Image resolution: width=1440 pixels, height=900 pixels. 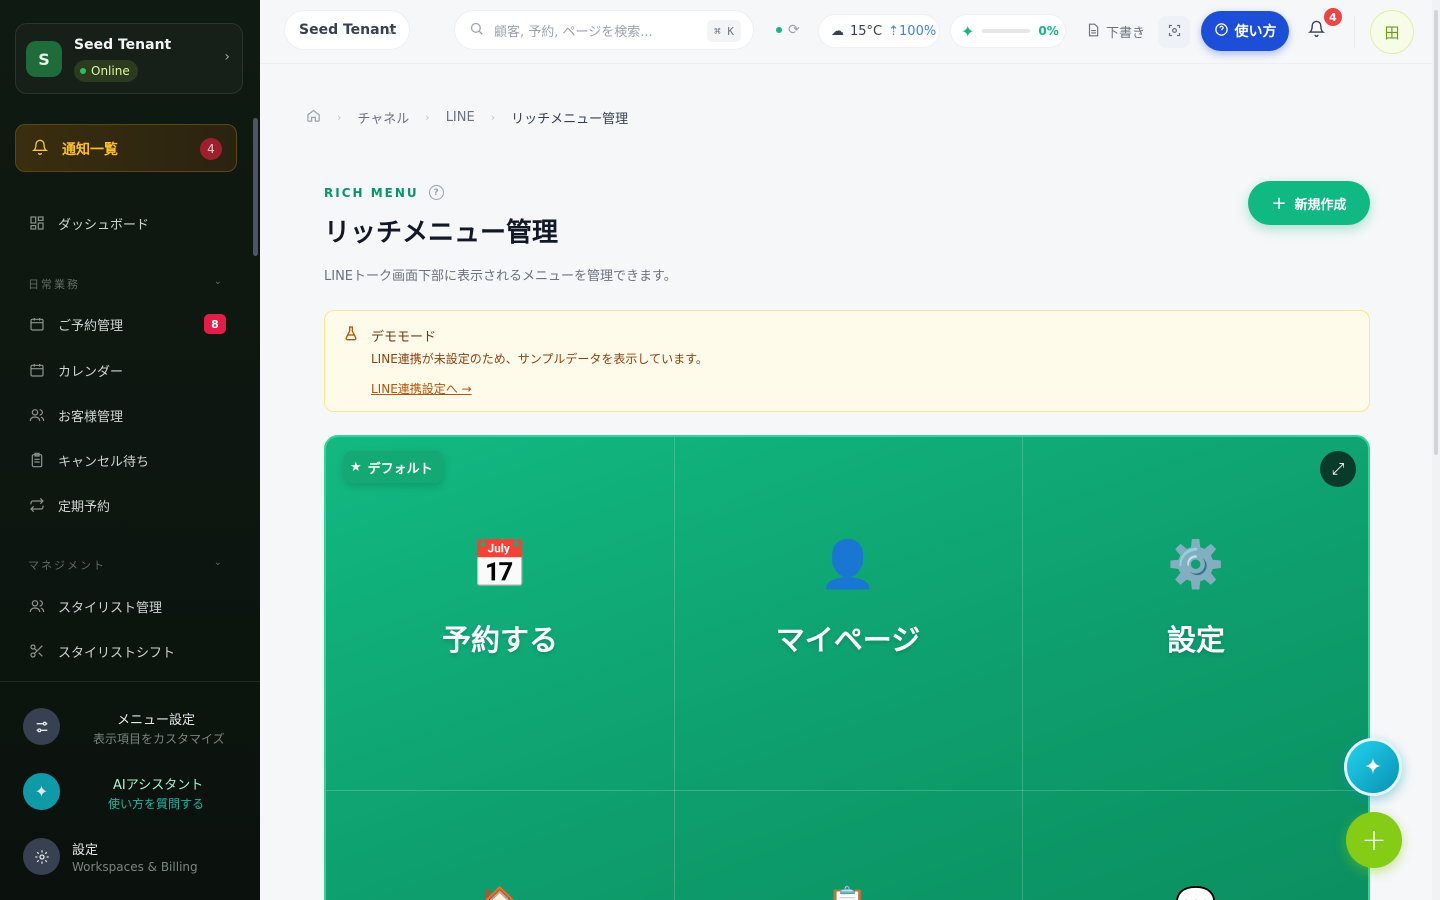 What do you see at coordinates (1255, 32) in the screenshot?
I see `help-label: 使い方` at bounding box center [1255, 32].